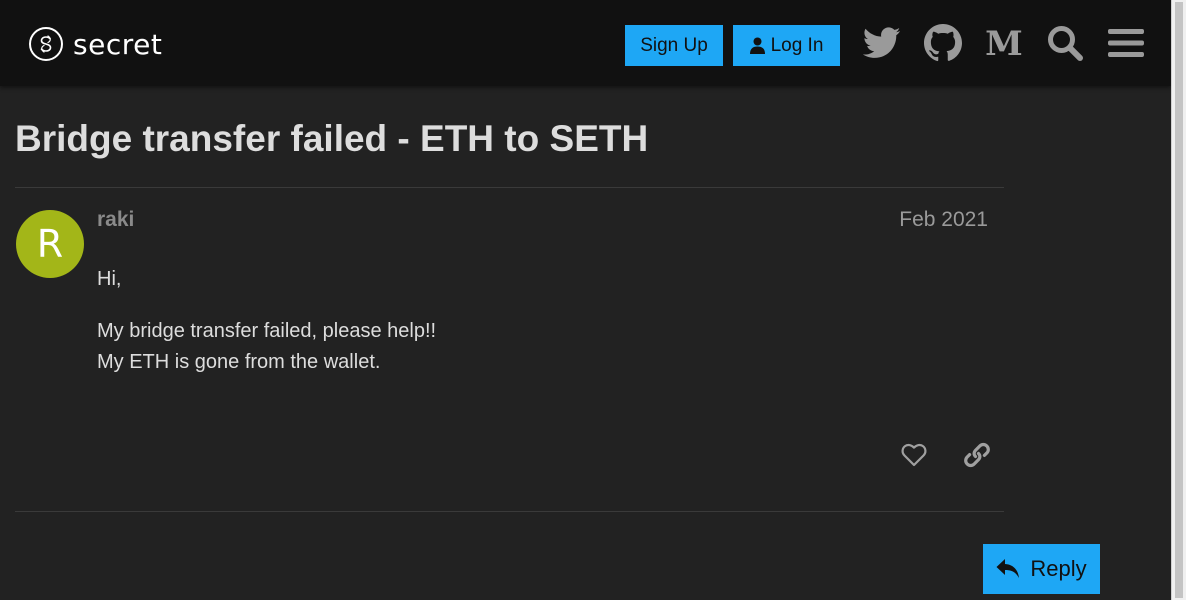  I want to click on reply-button: Reply, so click(1041, 569).